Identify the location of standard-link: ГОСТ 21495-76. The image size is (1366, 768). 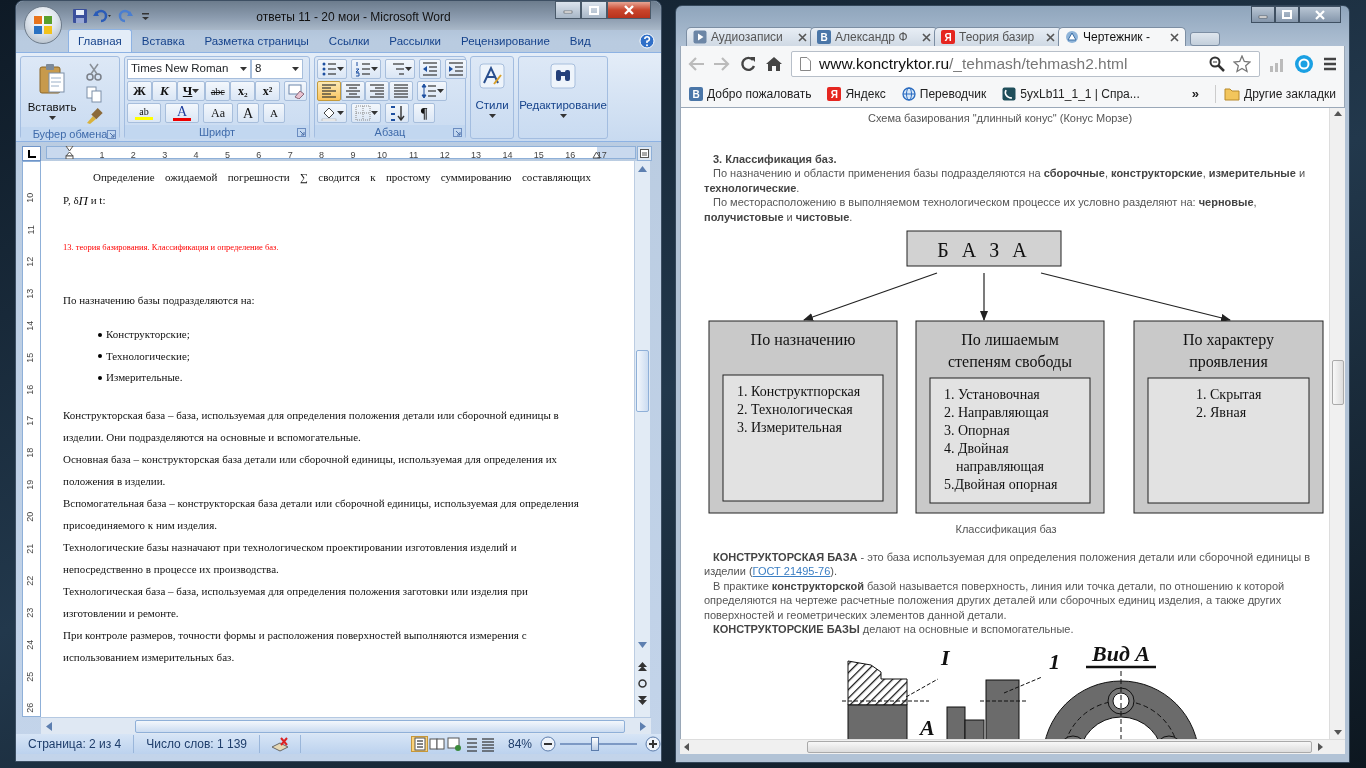
(791, 571).